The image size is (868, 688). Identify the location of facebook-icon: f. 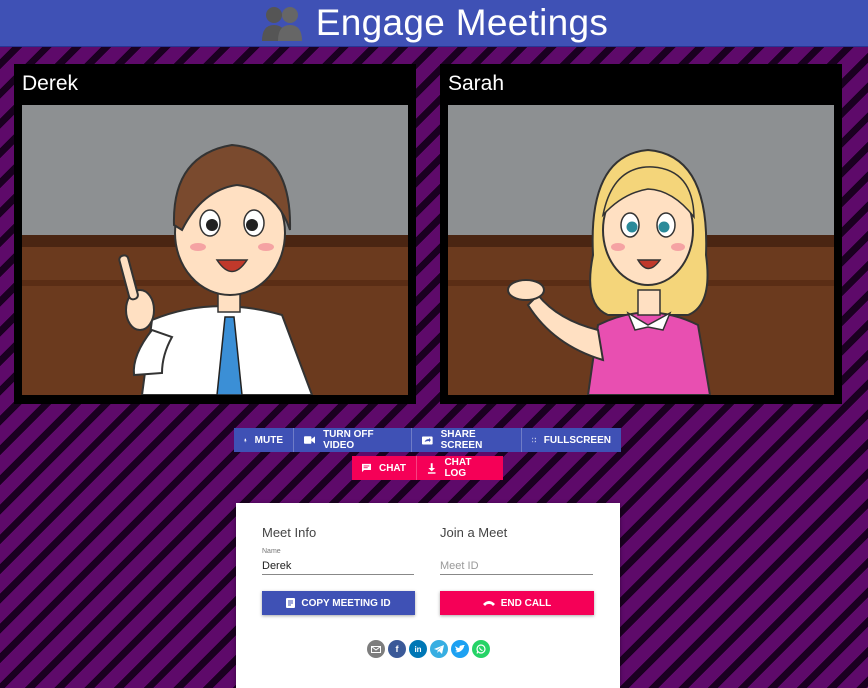
(397, 649).